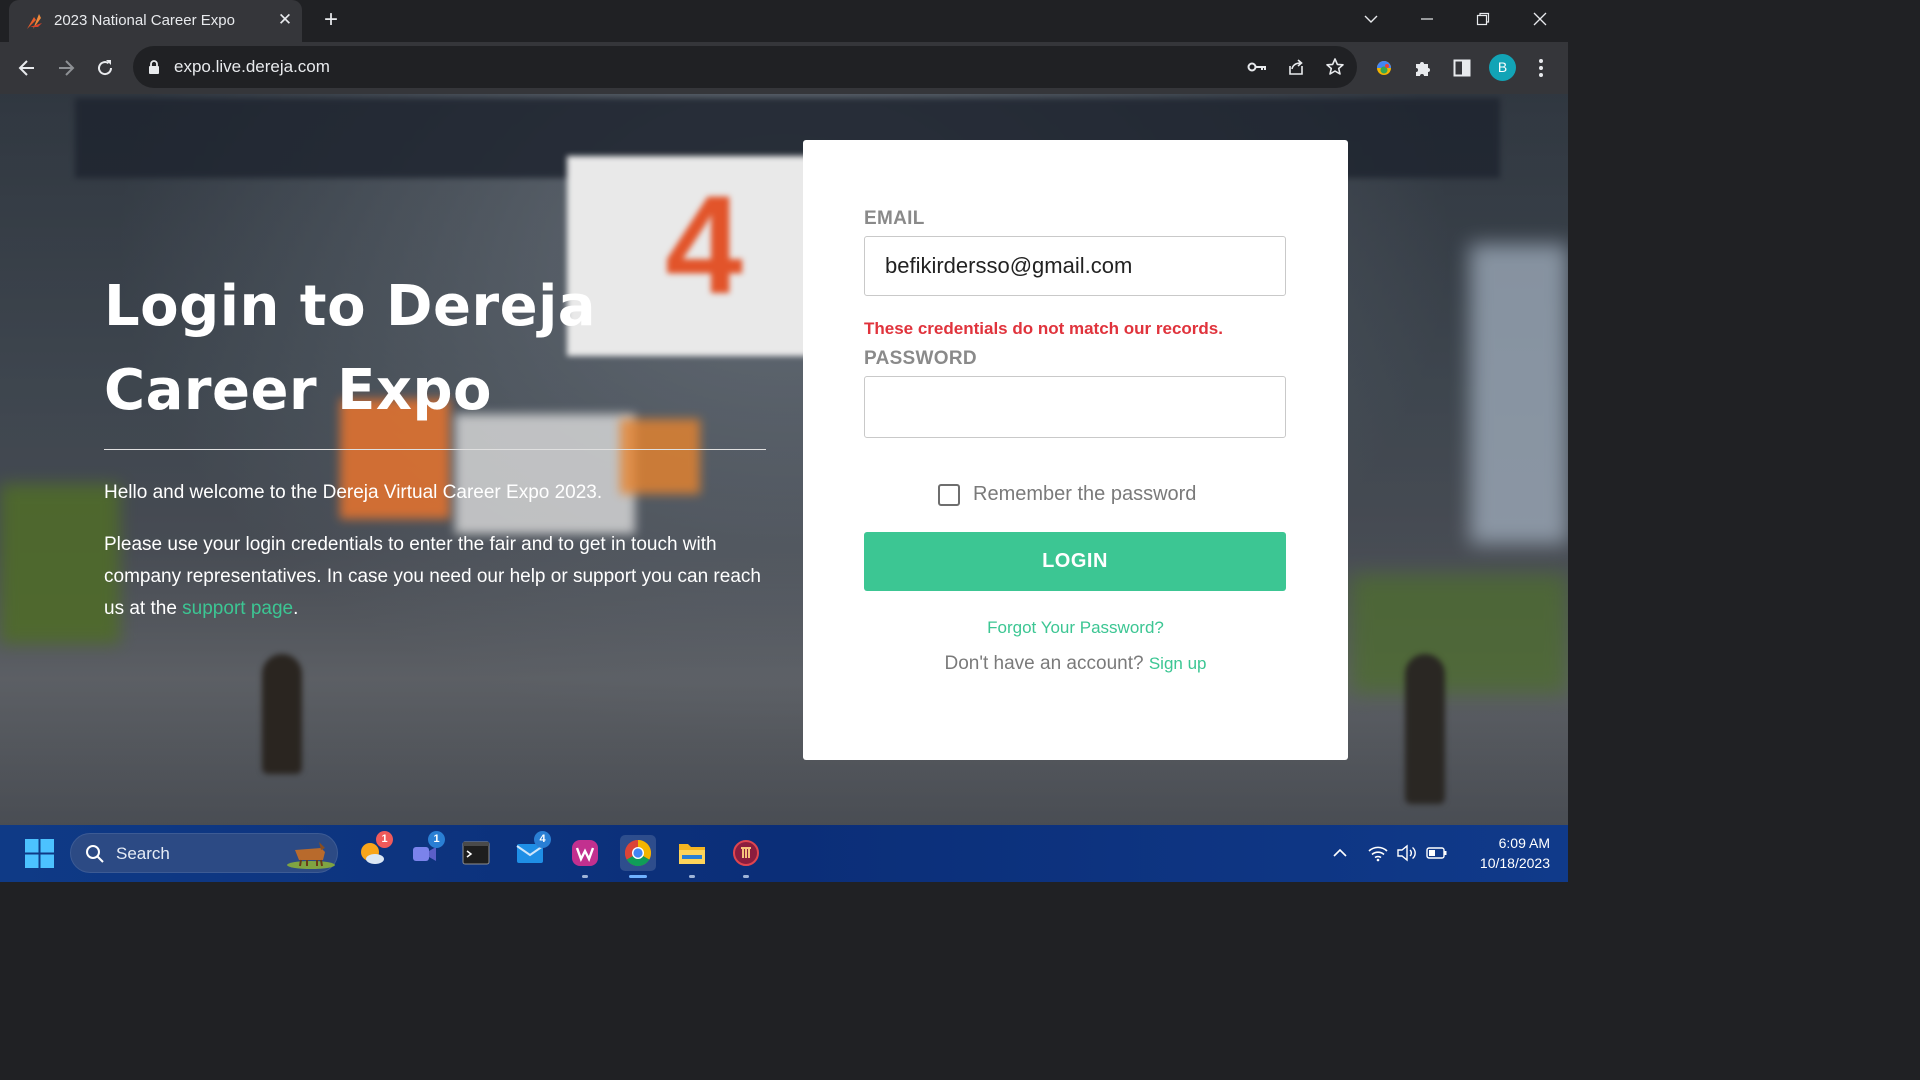 This screenshot has width=1920, height=1080. I want to click on weather-badge: 1, so click(384, 839).